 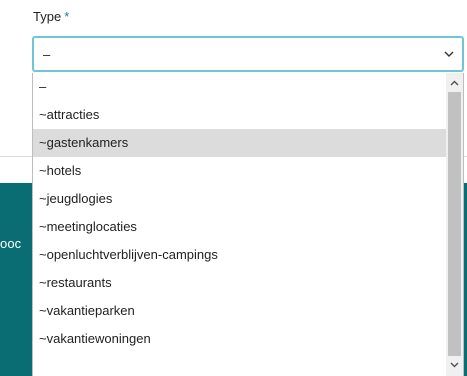 What do you see at coordinates (240, 87) in the screenshot?
I see `dropdown-option: –` at bounding box center [240, 87].